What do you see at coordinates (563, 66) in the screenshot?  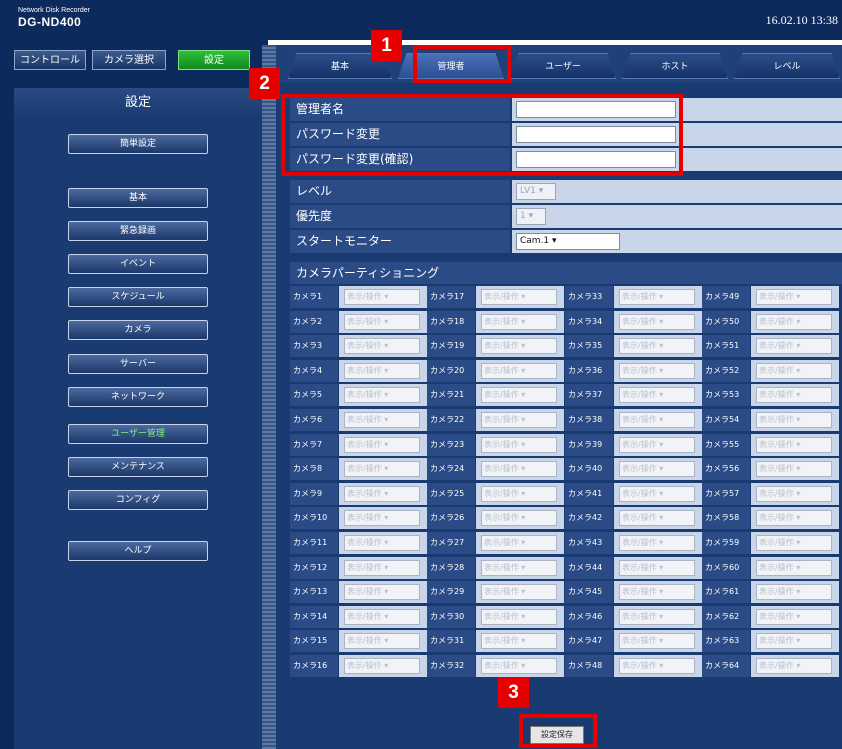 I see `tab-user: ユーザー` at bounding box center [563, 66].